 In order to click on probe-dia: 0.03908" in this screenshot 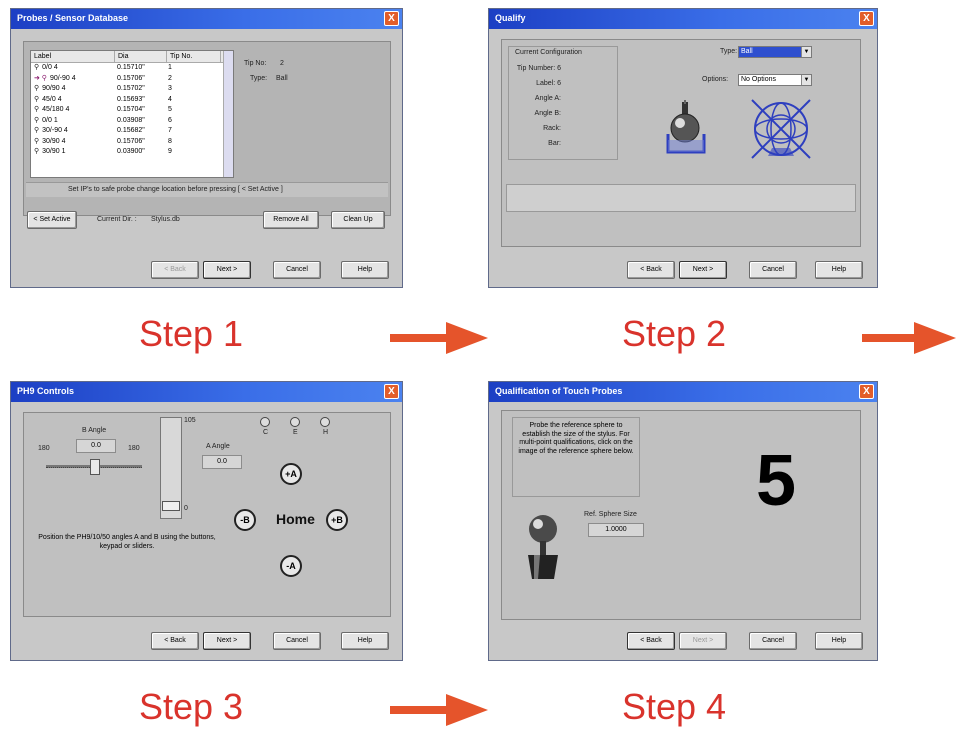, I will do `click(131, 120)`.